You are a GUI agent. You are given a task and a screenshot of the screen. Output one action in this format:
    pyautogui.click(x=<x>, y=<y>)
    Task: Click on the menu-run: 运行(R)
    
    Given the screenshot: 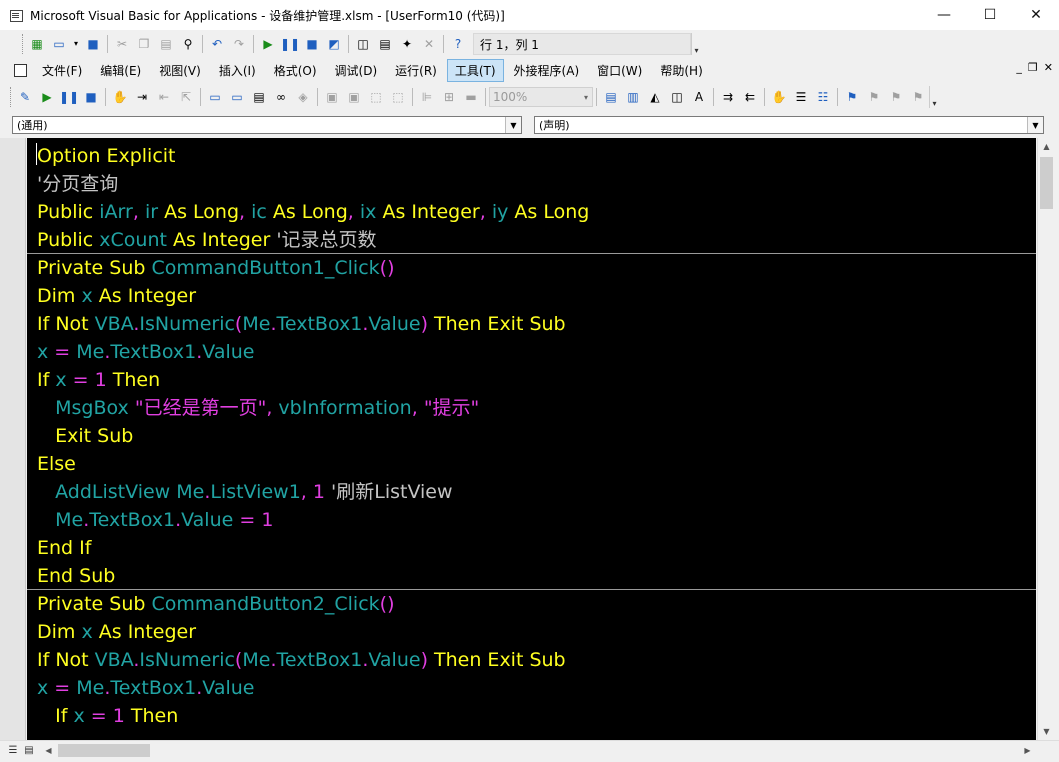 What is the action you would take?
    pyautogui.click(x=416, y=70)
    